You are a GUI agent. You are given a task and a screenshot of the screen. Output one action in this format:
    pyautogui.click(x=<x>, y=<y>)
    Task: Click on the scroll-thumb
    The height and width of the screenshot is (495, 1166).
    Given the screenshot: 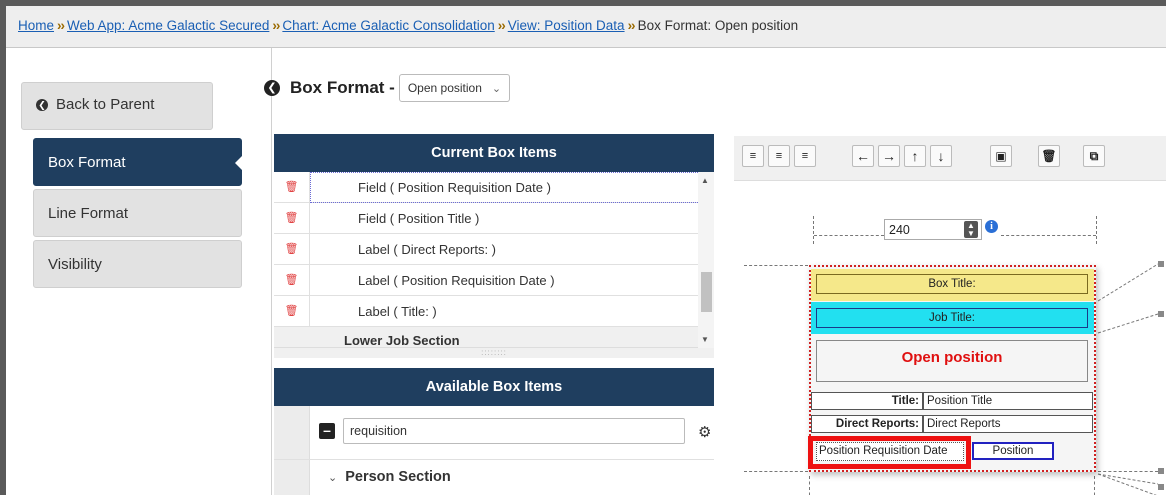 What is the action you would take?
    pyautogui.click(x=706, y=292)
    